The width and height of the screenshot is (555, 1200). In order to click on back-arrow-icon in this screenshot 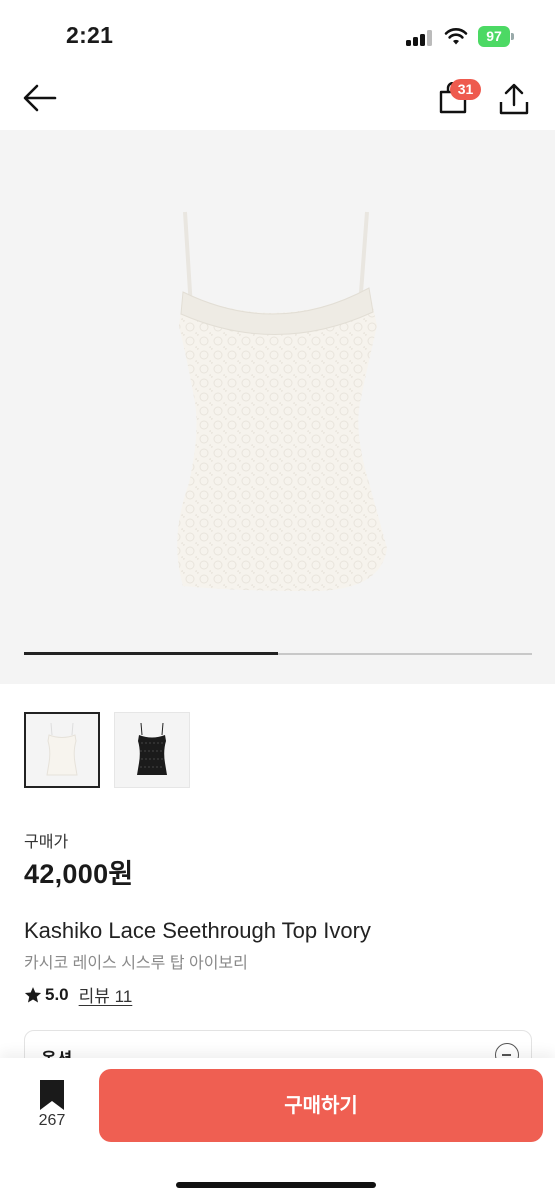, I will do `click(40, 98)`.